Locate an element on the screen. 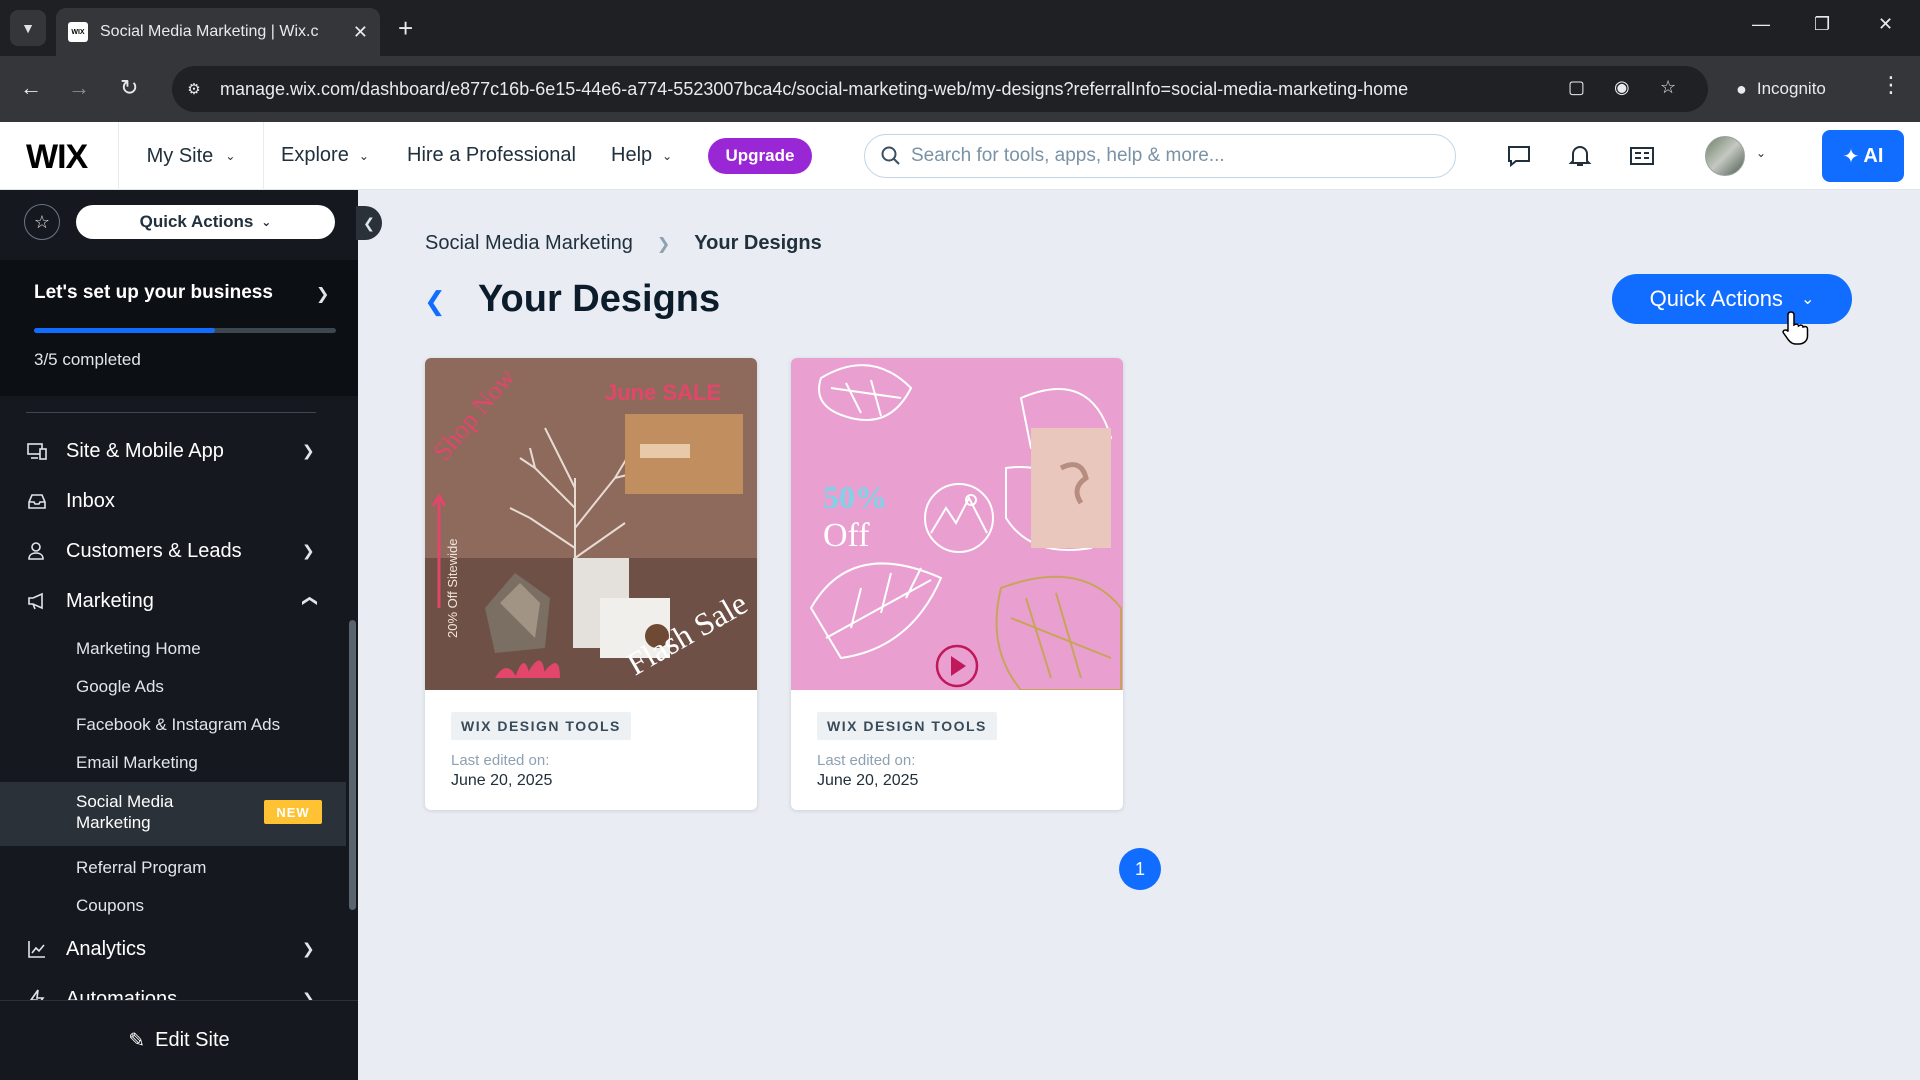  sidebar-subitem-social-media-marketing: Social Media Marketing is located at coordinates (141, 812).